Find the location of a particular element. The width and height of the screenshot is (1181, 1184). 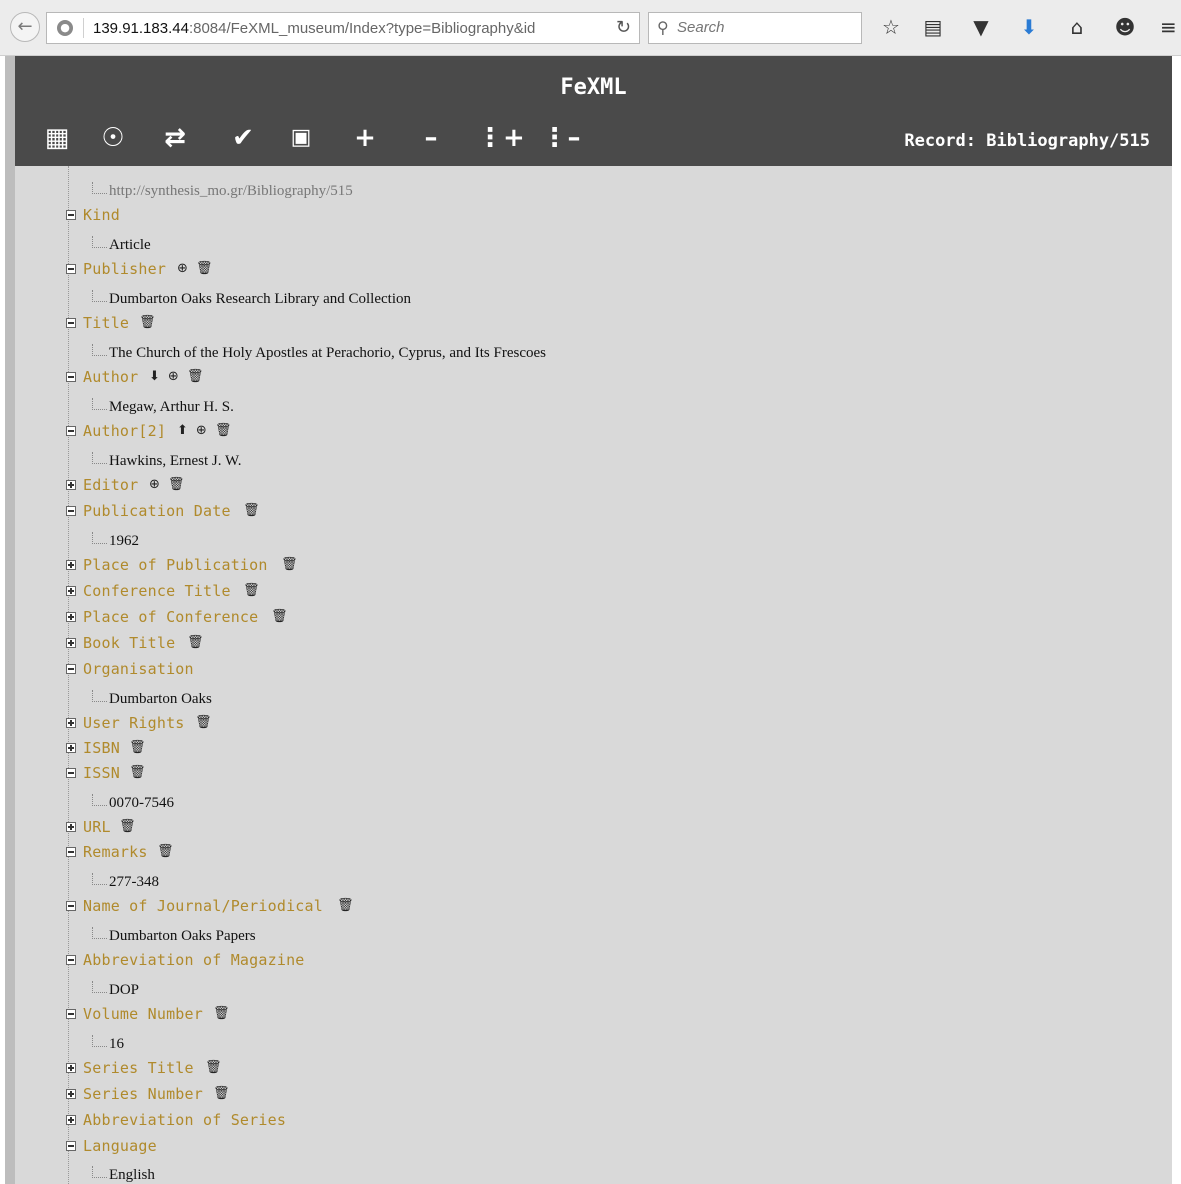

node-value: 277-348 is located at coordinates (134, 882).